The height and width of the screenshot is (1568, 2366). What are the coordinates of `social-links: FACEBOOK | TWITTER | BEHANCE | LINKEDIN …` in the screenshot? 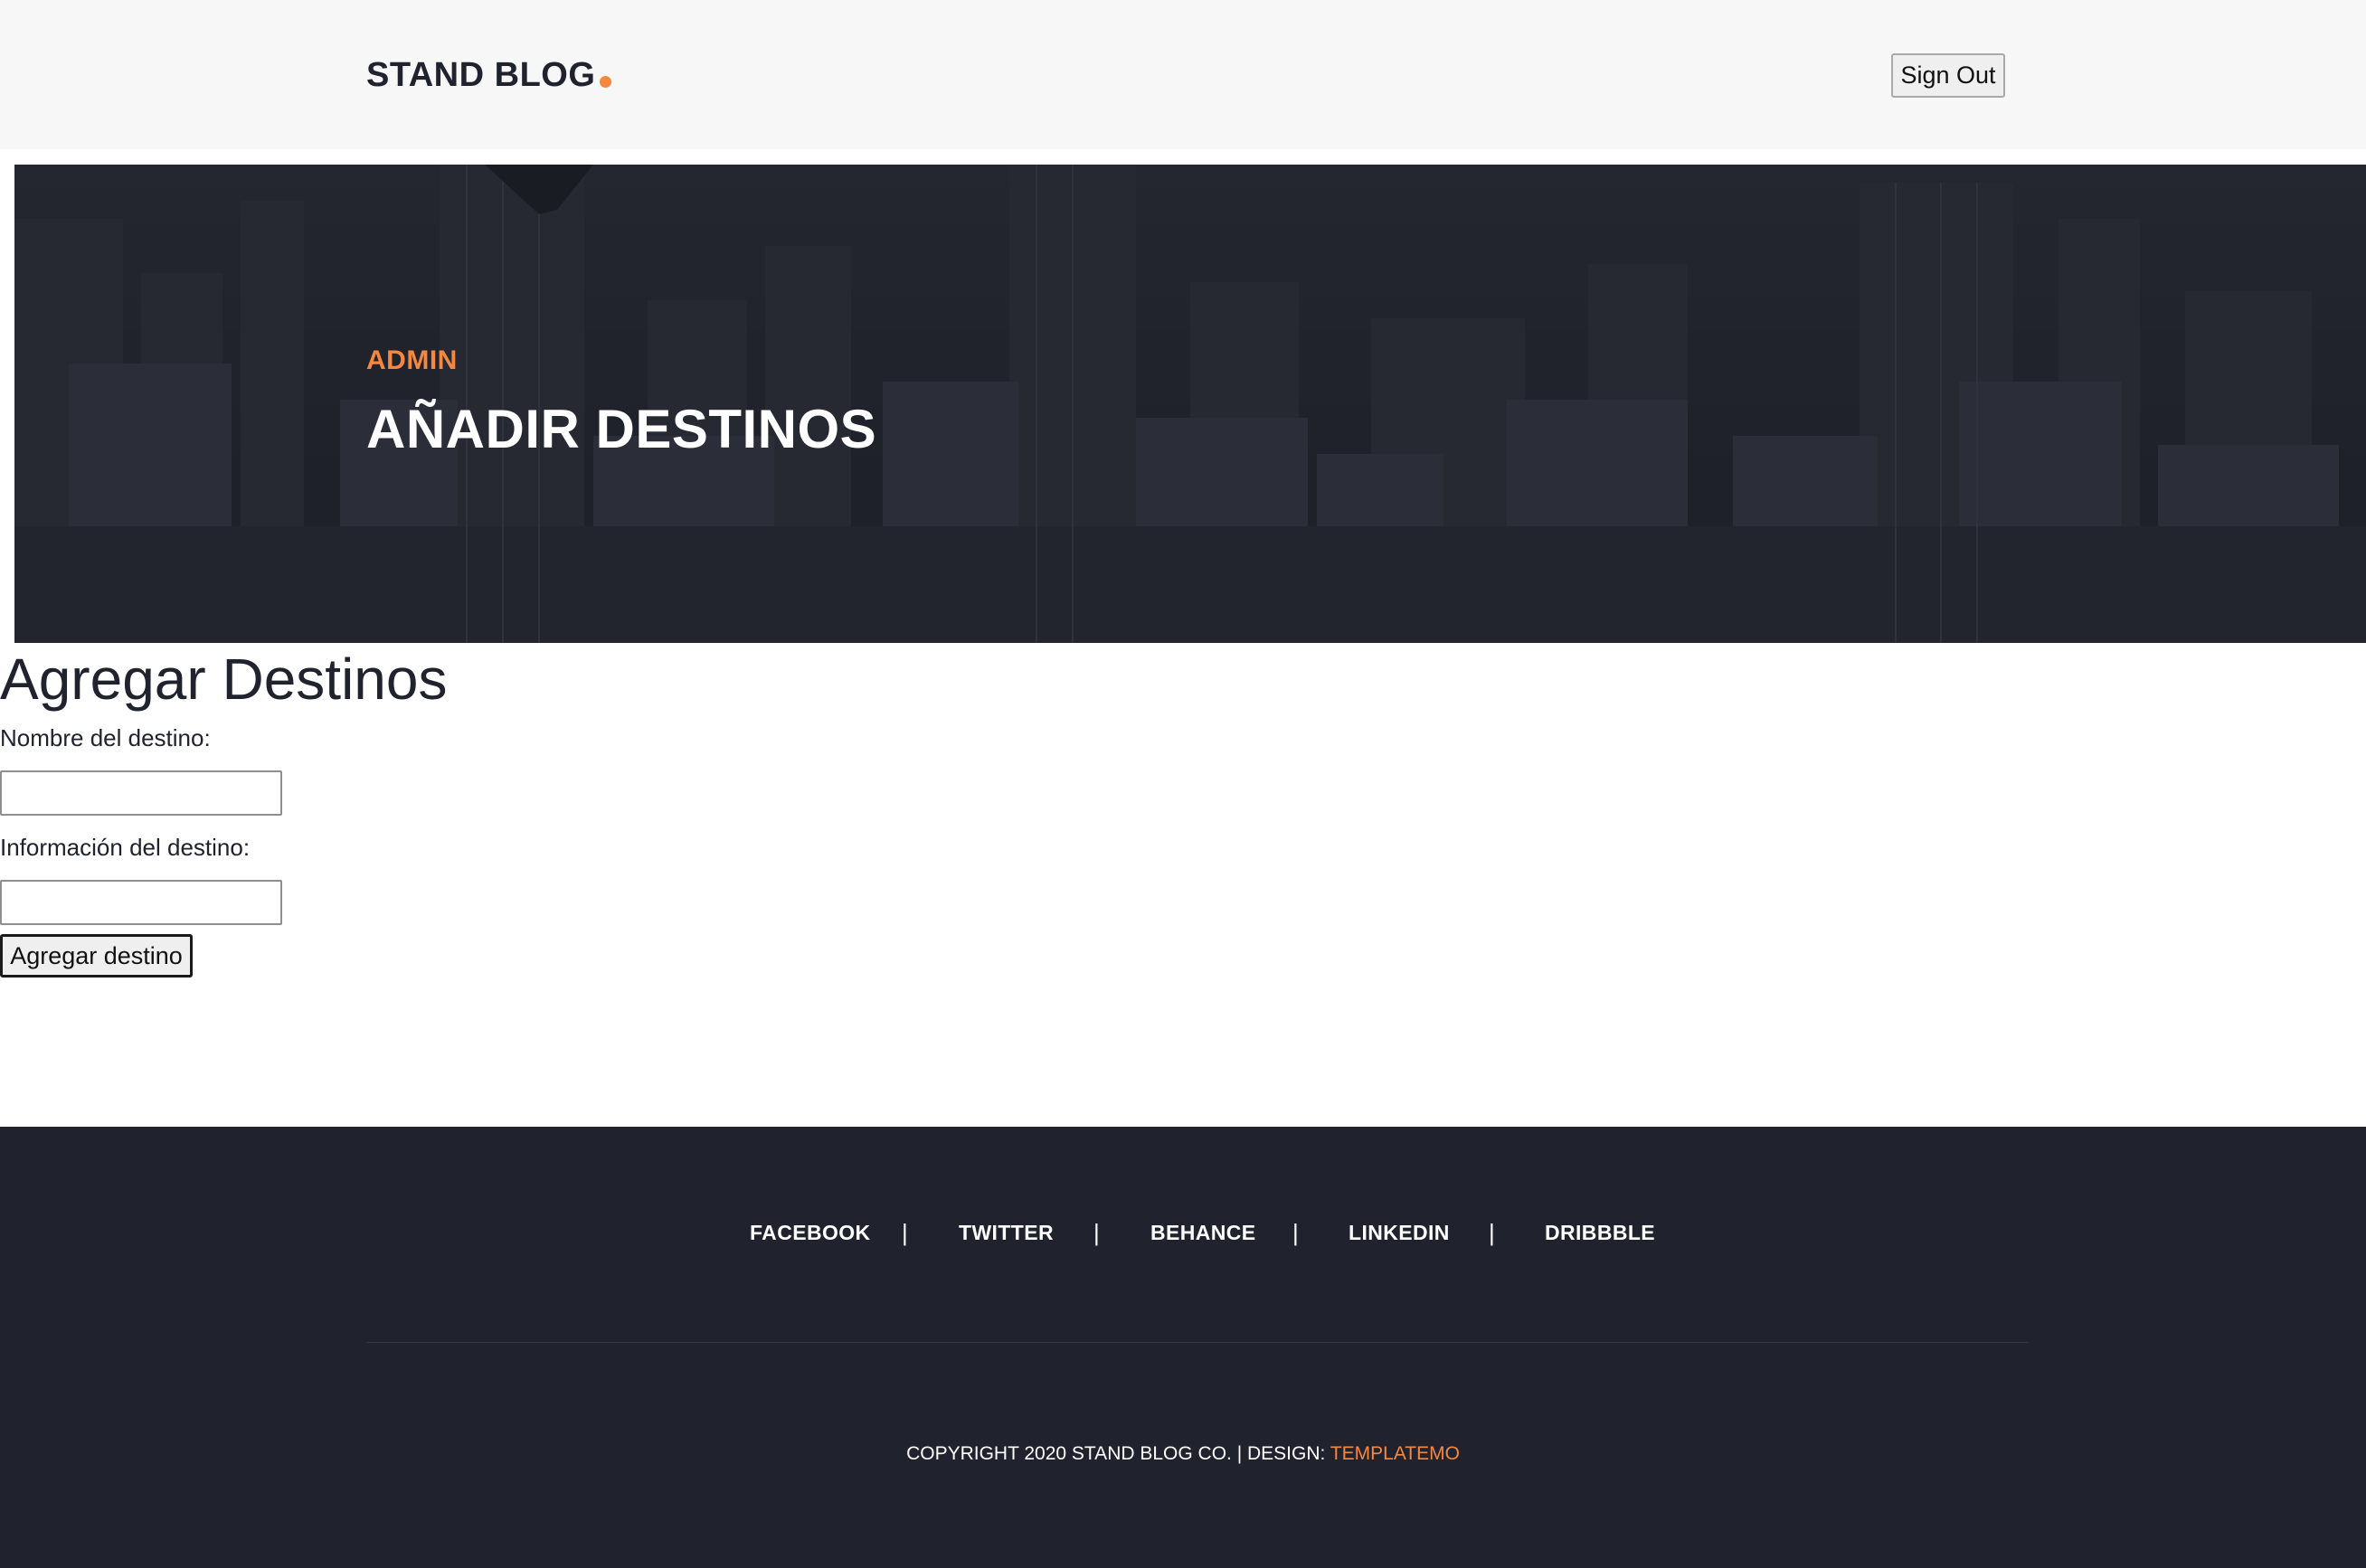 It's located at (1183, 1238).